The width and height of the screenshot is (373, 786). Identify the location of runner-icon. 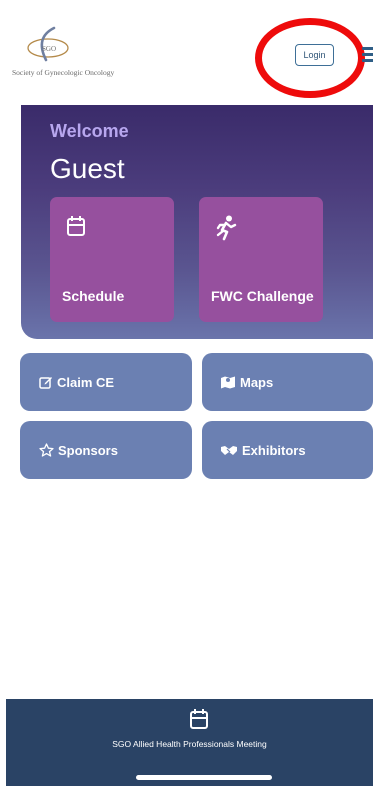
(226, 230).